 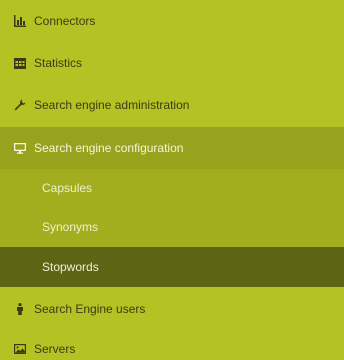 What do you see at coordinates (20, 309) in the screenshot?
I see `user-icon` at bounding box center [20, 309].